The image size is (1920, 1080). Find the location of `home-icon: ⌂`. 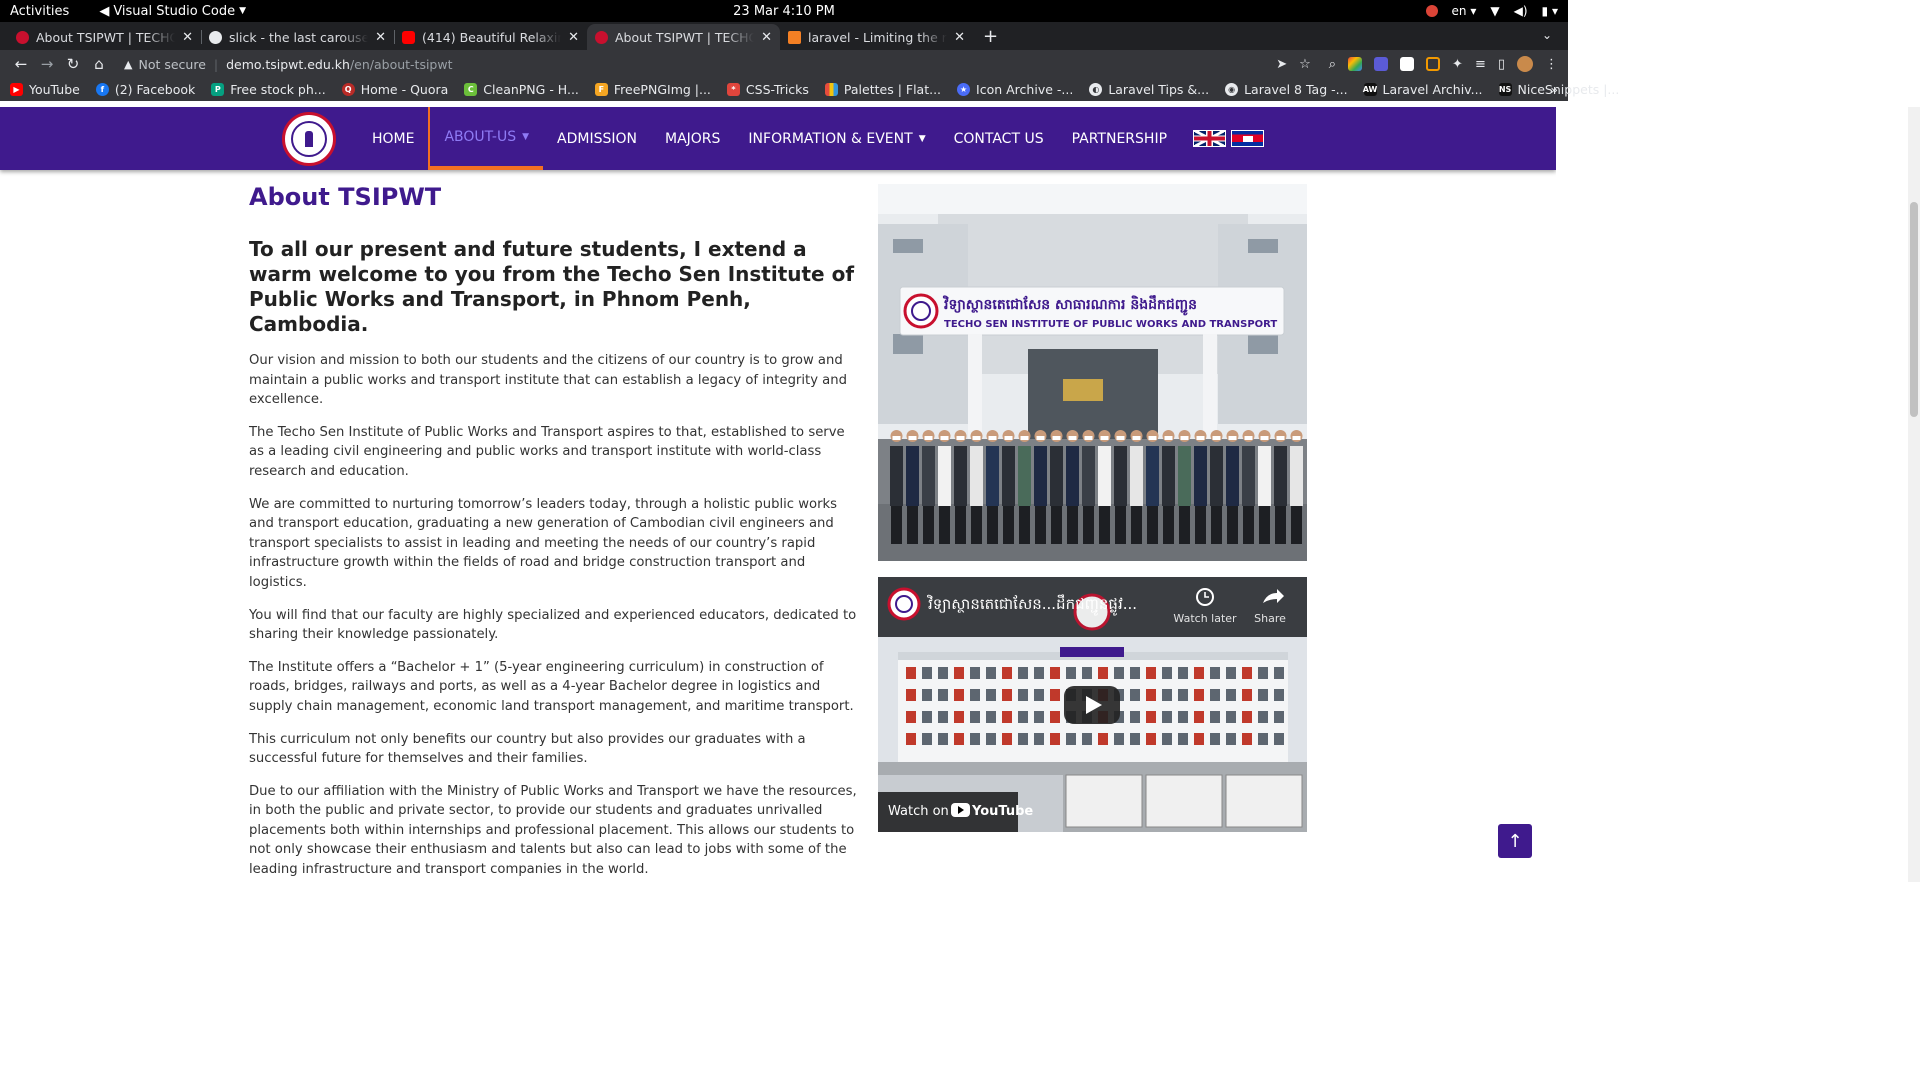

home-icon: ⌂ is located at coordinates (99, 64).